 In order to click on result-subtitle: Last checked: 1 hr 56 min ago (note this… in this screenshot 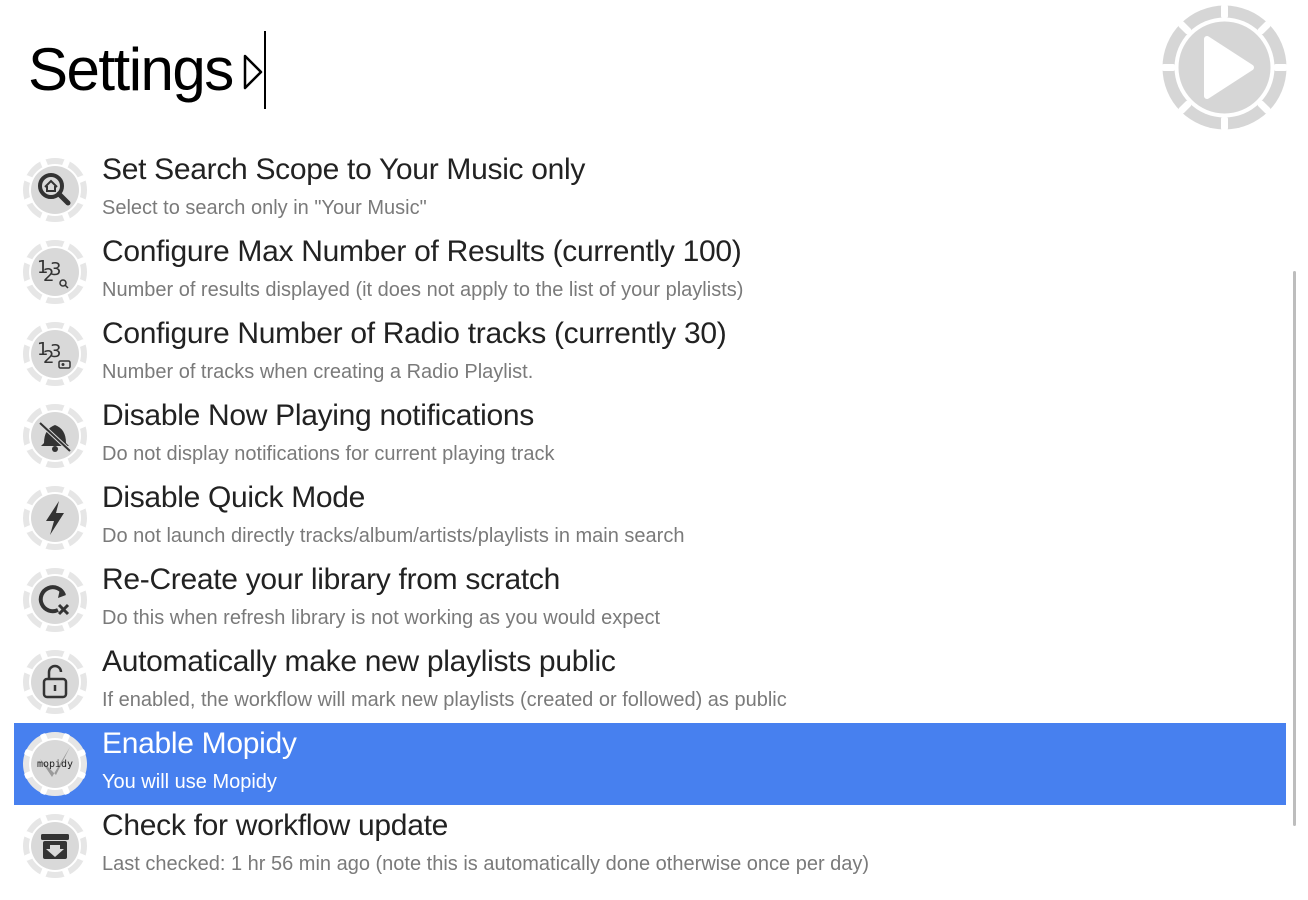, I will do `click(486, 864)`.